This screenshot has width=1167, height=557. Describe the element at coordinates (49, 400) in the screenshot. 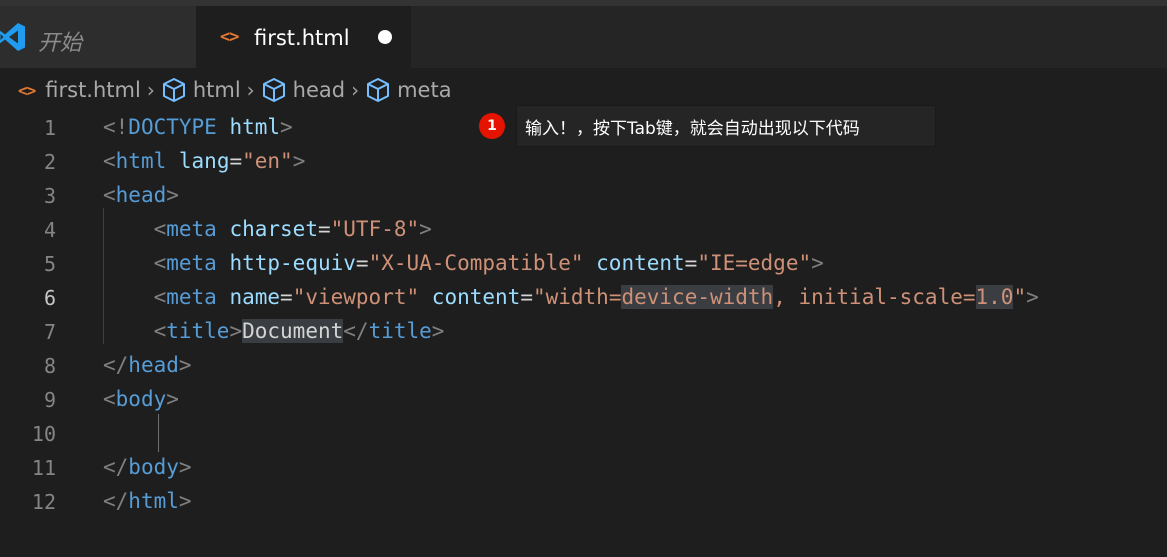

I see `line-number: 9` at that location.